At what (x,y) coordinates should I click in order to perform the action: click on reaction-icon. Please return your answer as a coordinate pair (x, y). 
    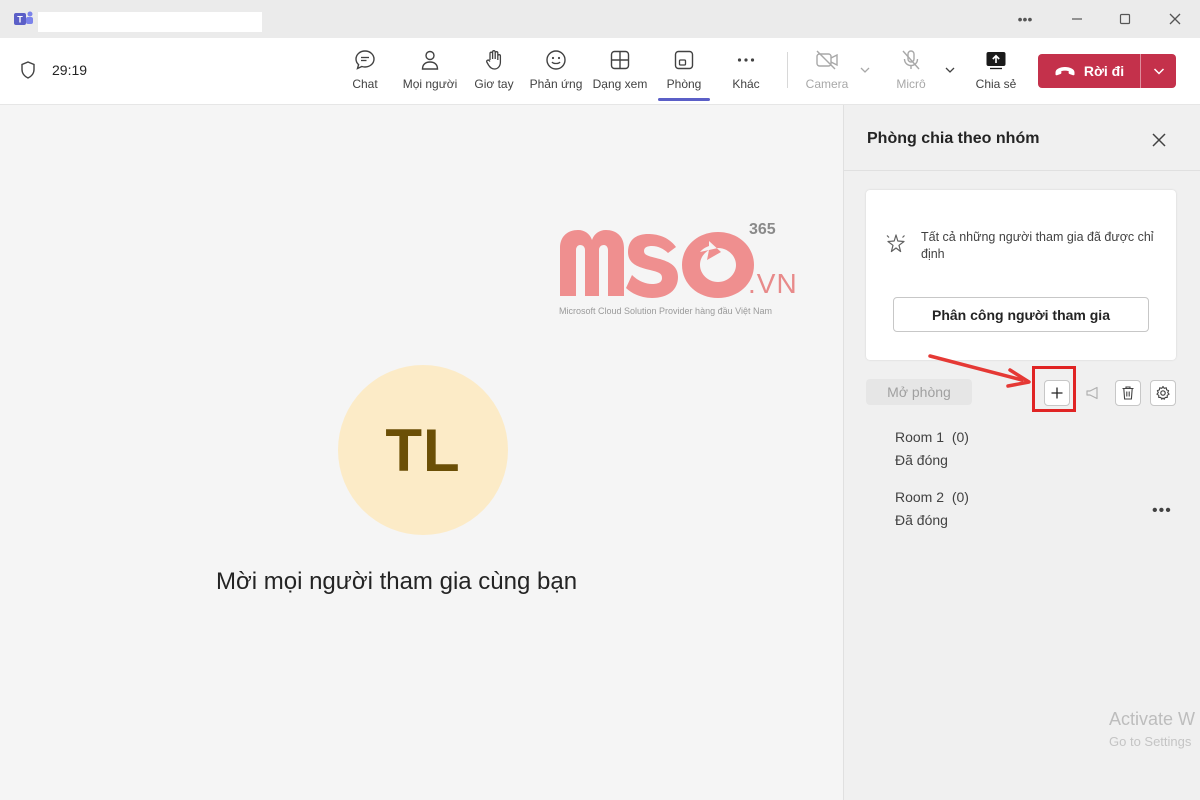
    Looking at the image, I should click on (556, 60).